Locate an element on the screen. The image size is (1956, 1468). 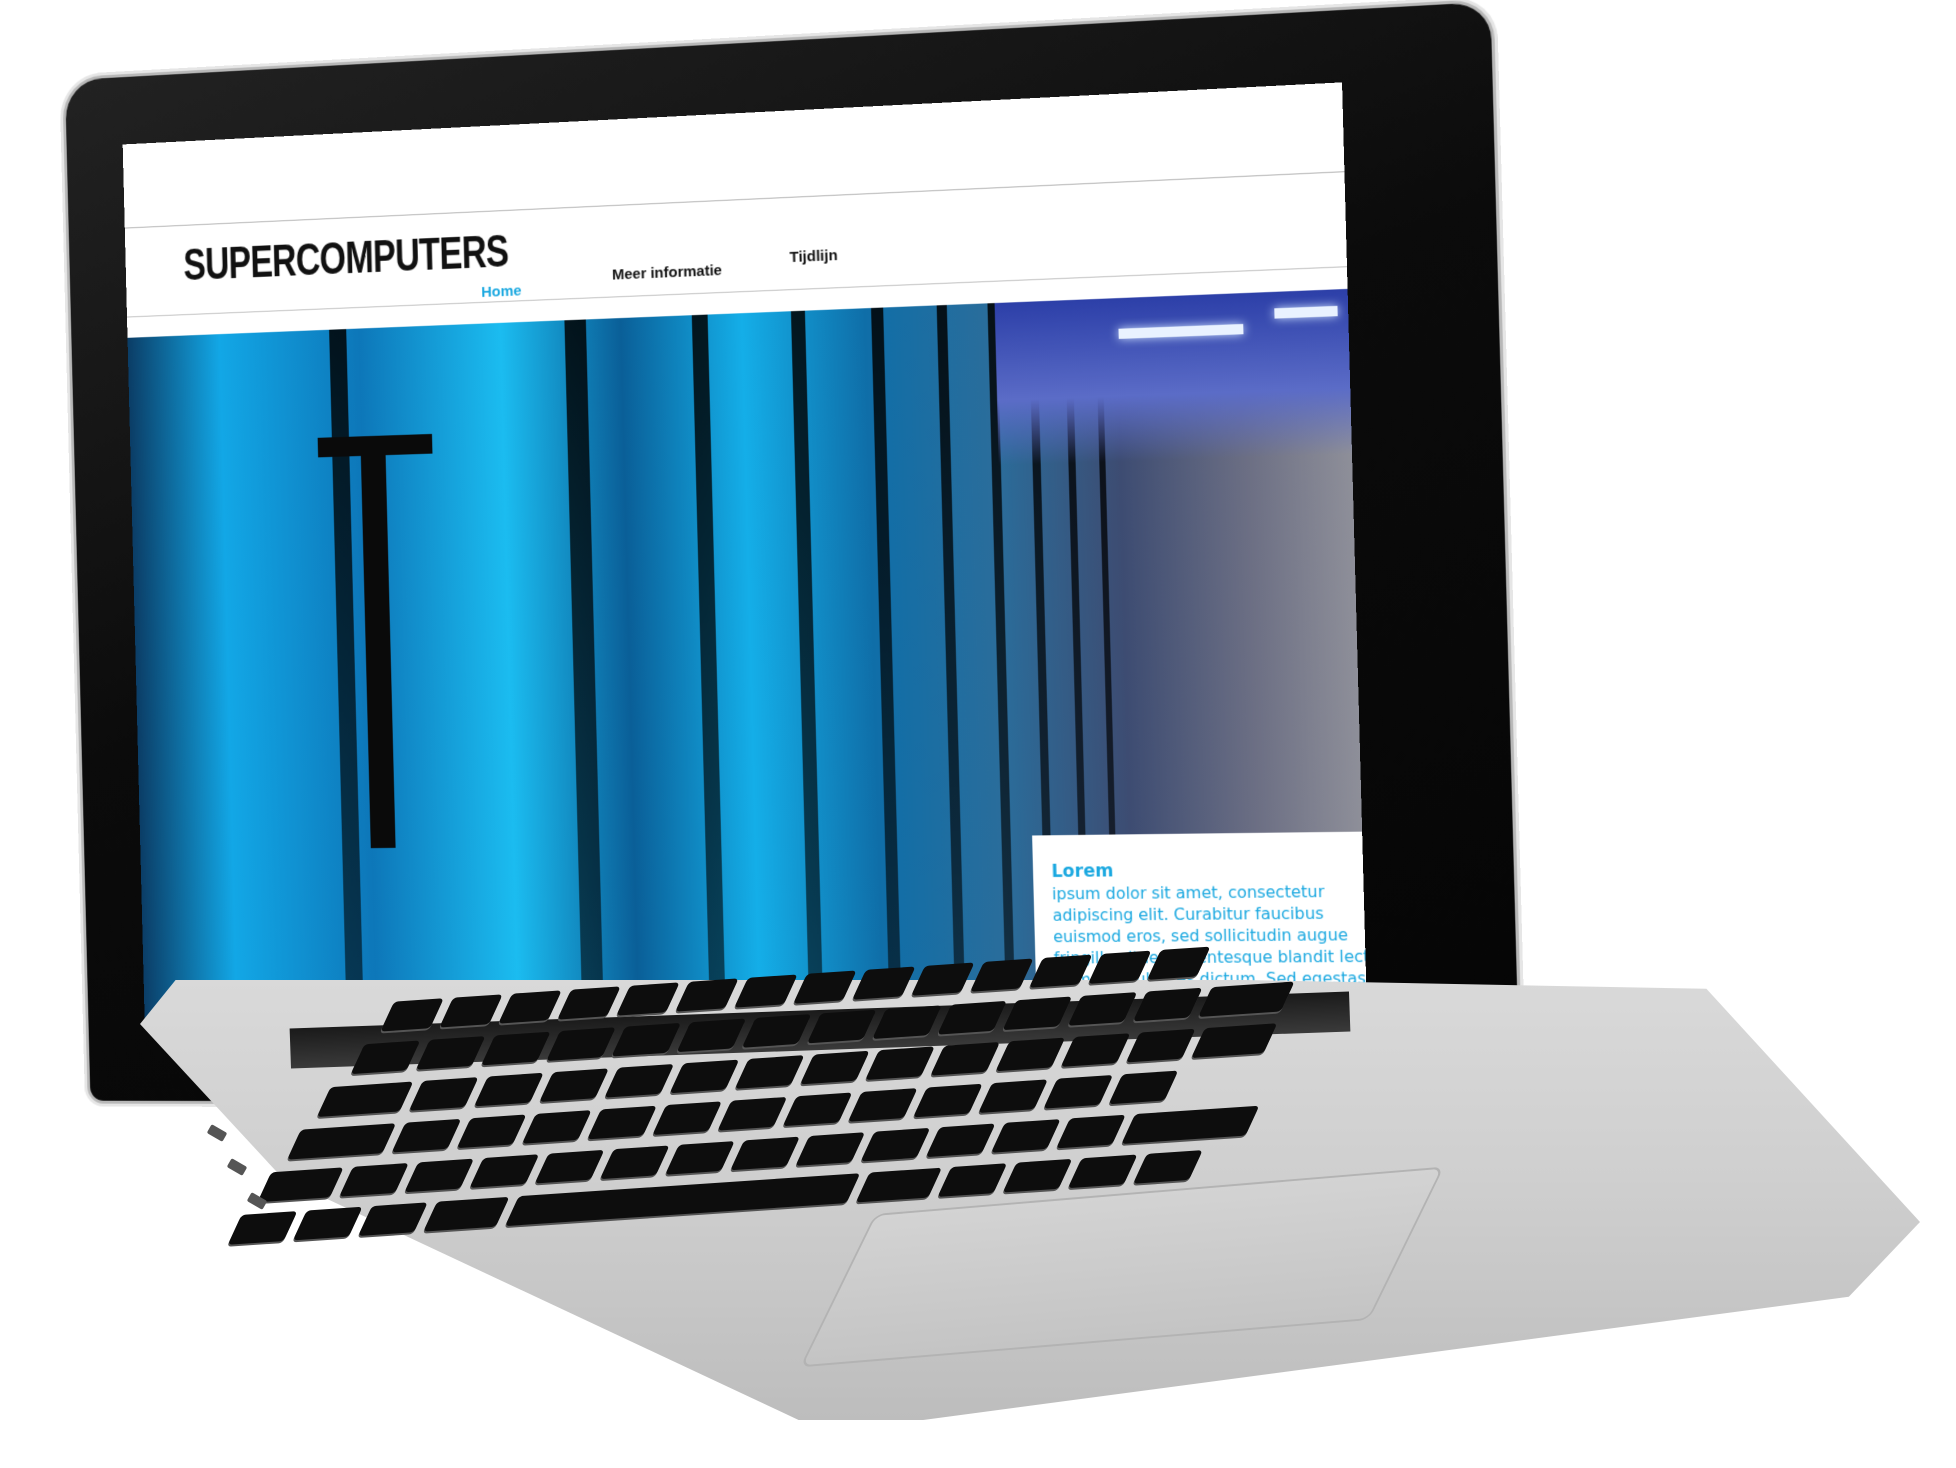
caps-lock-key is located at coordinates (341, 1141).